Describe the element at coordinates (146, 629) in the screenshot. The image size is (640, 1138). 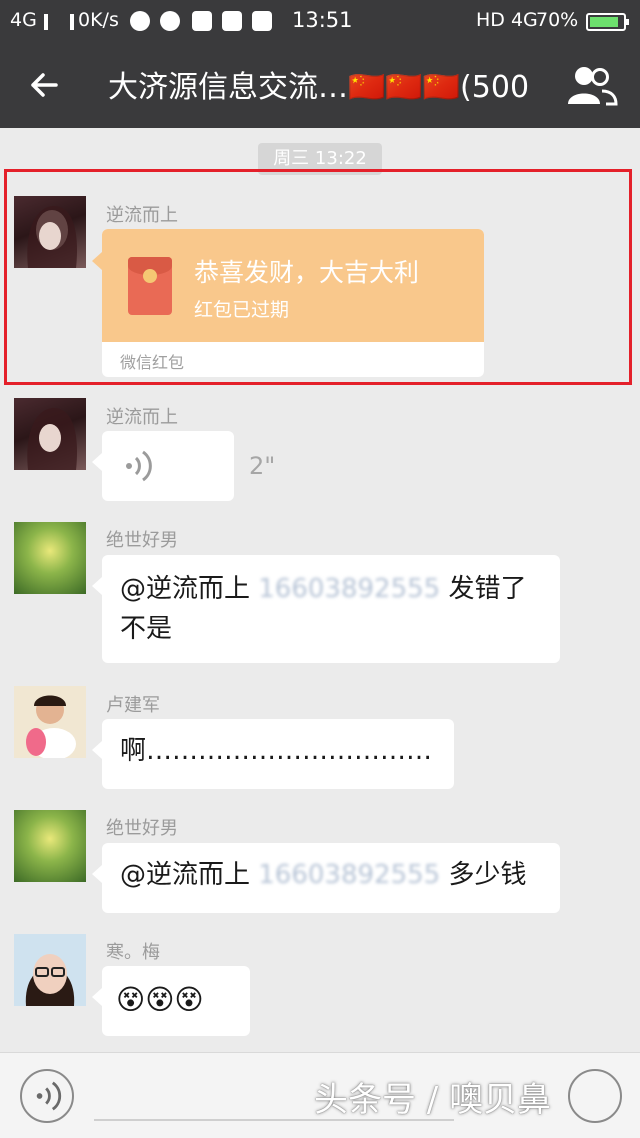
I see `message-text-line2: 不是` at that location.